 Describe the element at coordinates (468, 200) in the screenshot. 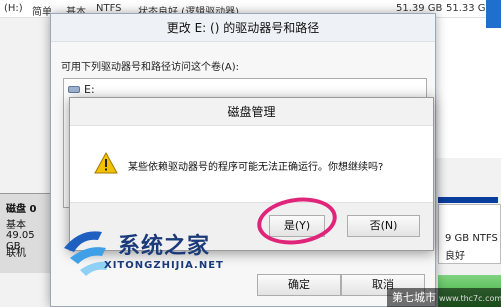

I see `partition-stripe` at that location.